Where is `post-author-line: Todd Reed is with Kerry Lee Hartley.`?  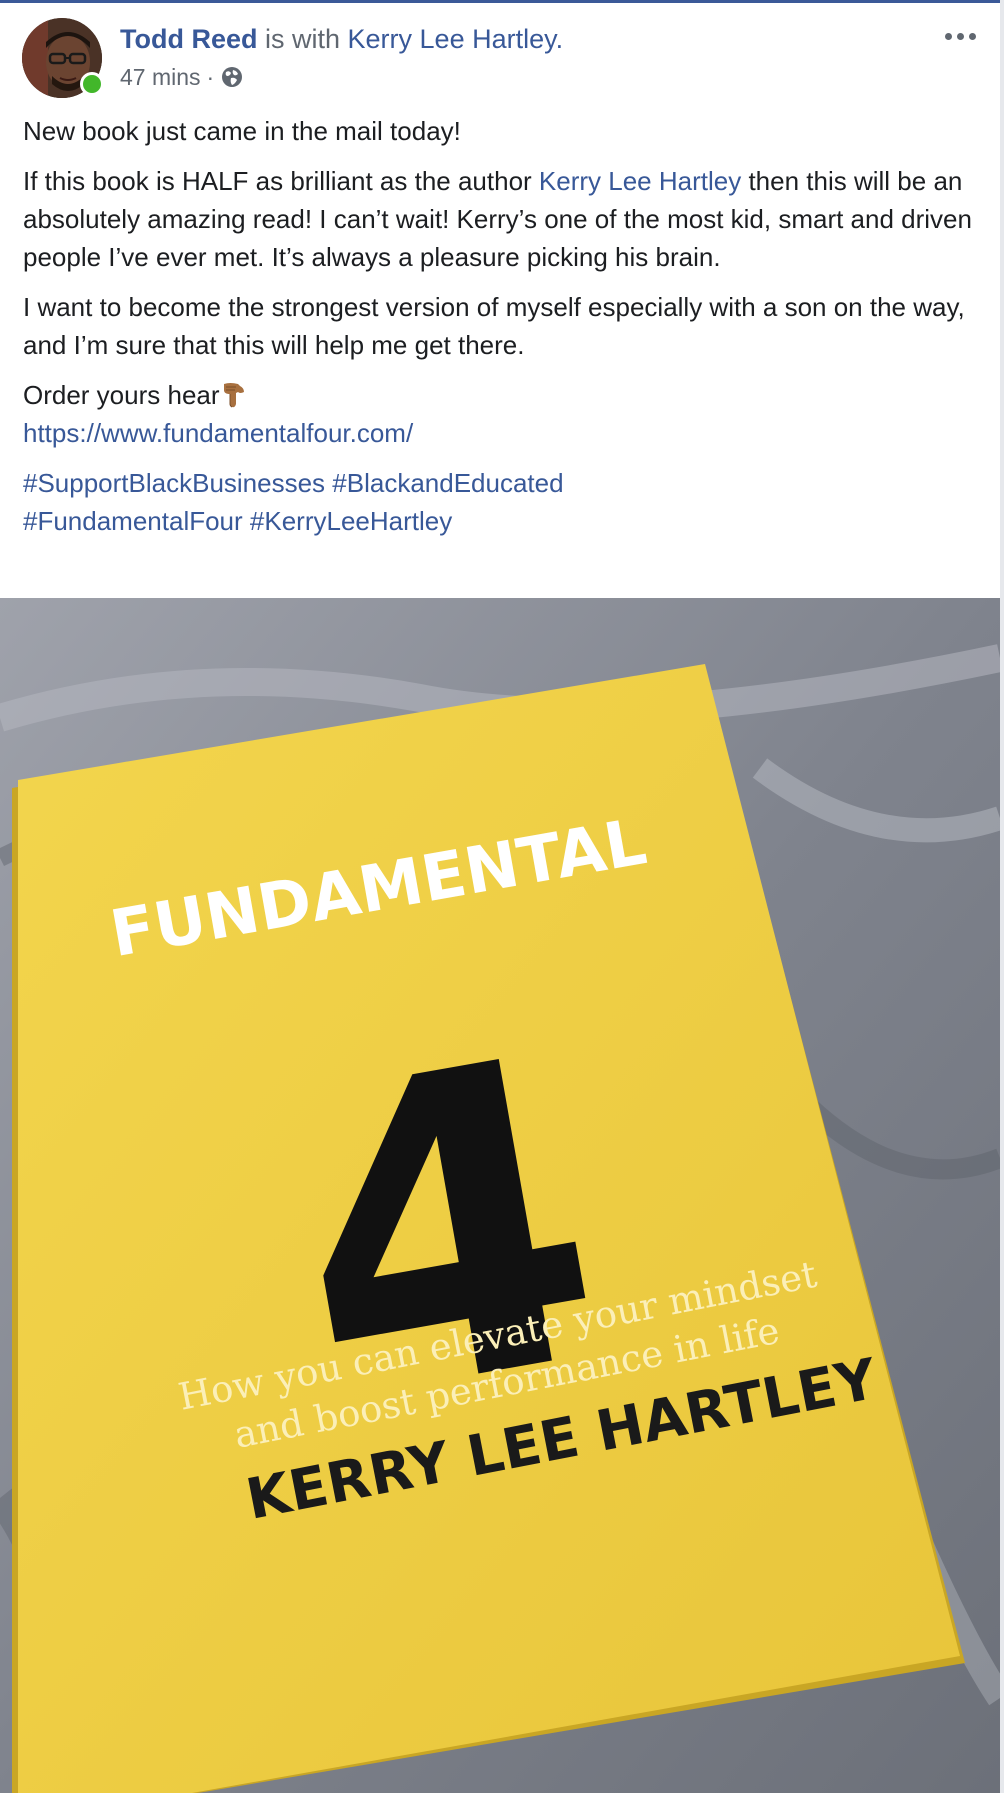
post-author-line: Todd Reed is with Kerry Lee Hartley. is located at coordinates (341, 39).